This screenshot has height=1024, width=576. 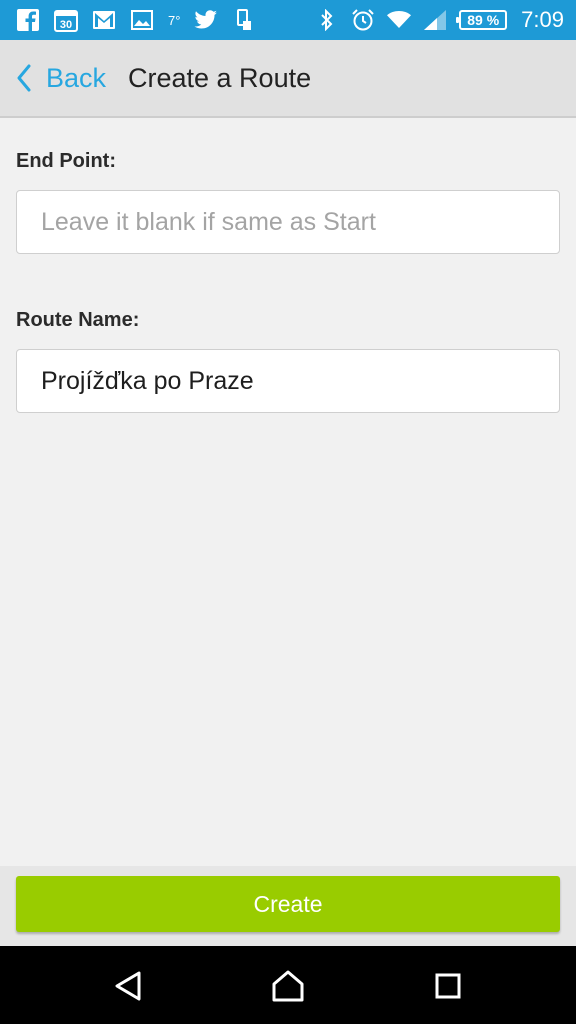 I want to click on bluetooth-icon, so click(x=327, y=20).